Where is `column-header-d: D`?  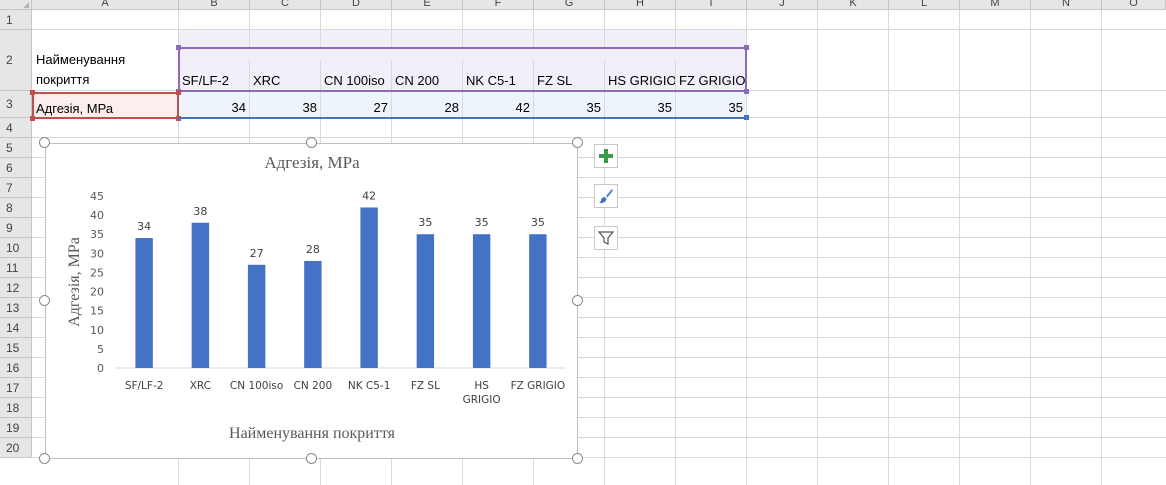
column-header-d: D is located at coordinates (356, 5).